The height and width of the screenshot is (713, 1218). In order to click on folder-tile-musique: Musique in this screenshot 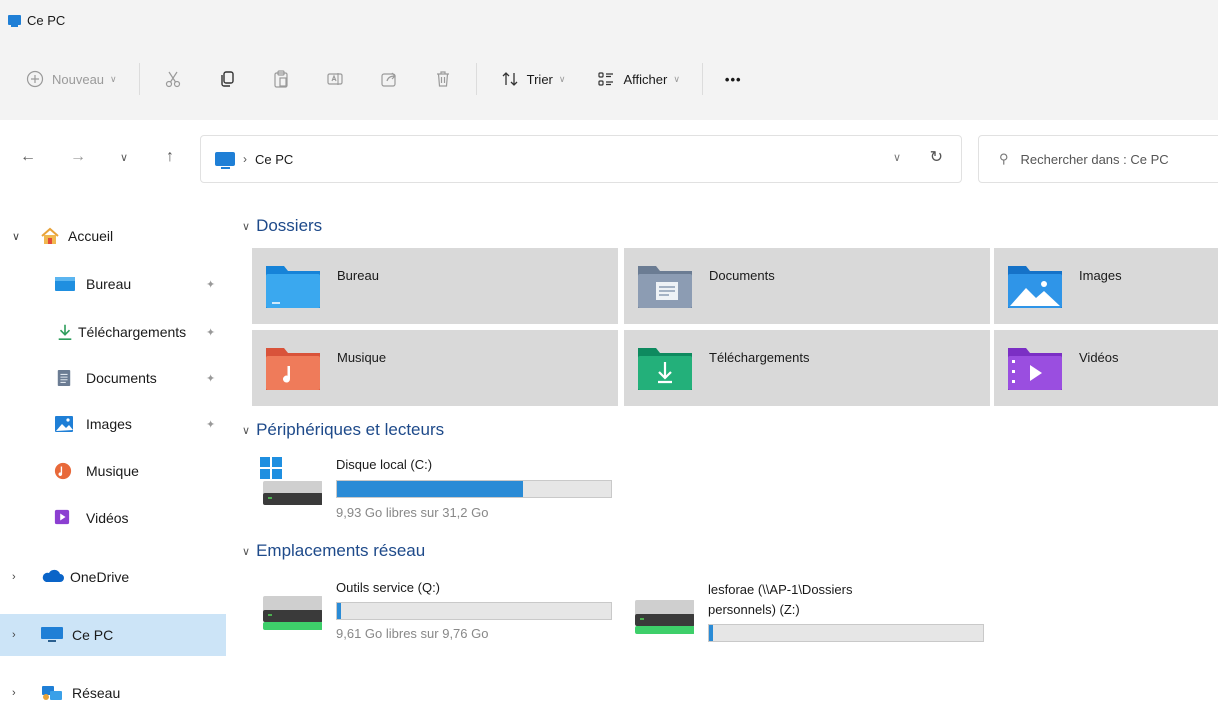, I will do `click(435, 368)`.